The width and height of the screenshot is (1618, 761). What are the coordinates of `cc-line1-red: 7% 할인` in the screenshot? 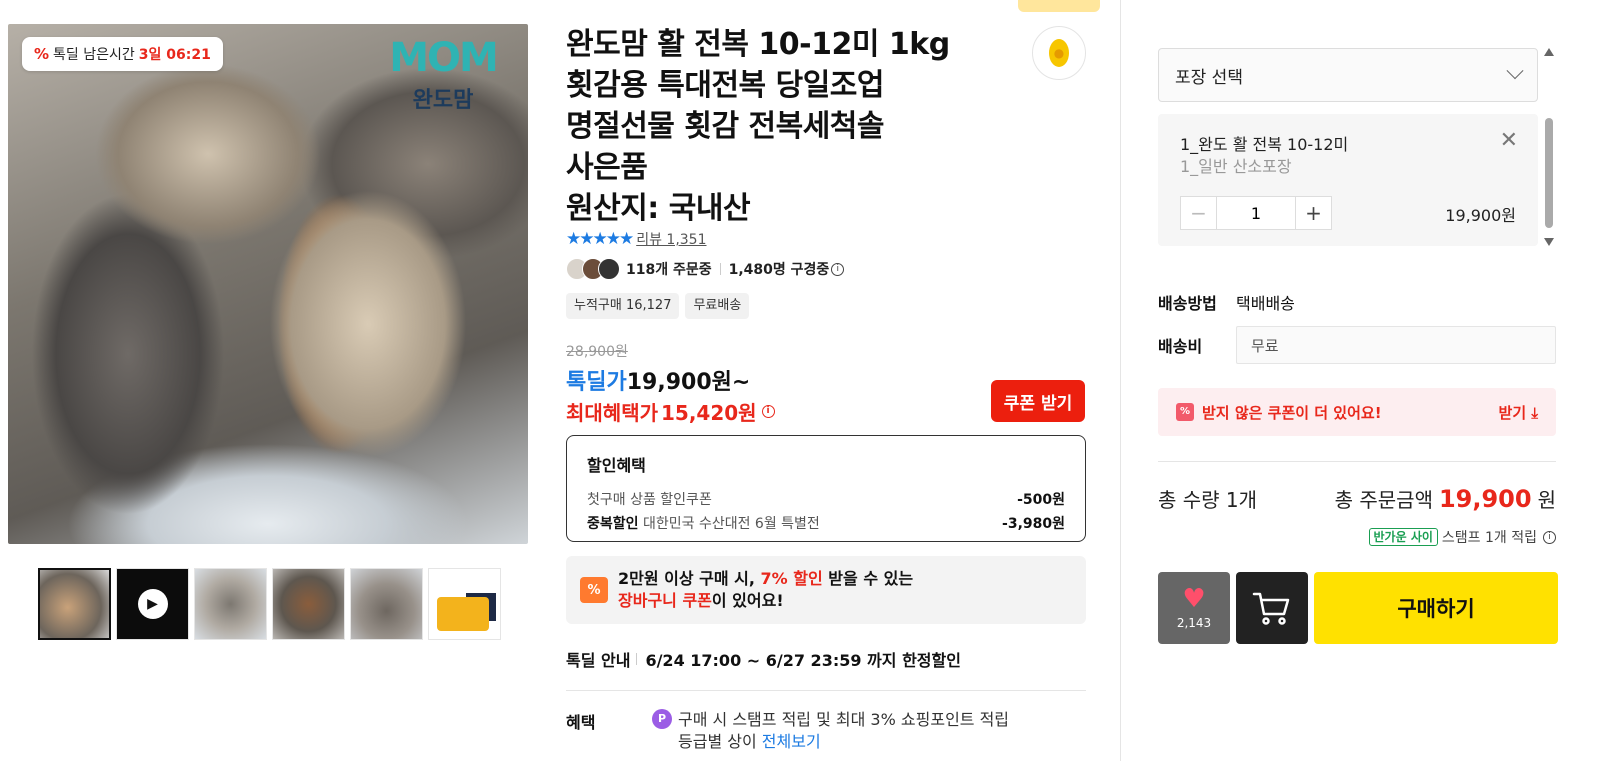 It's located at (791, 578).